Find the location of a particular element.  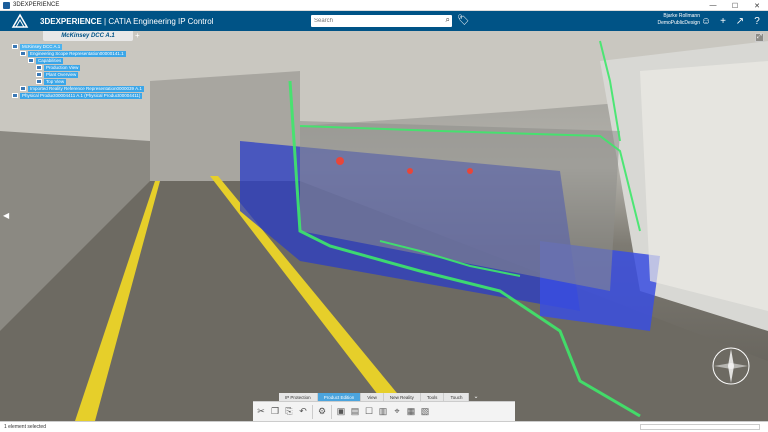

minimize-button: — is located at coordinates (713, 5).